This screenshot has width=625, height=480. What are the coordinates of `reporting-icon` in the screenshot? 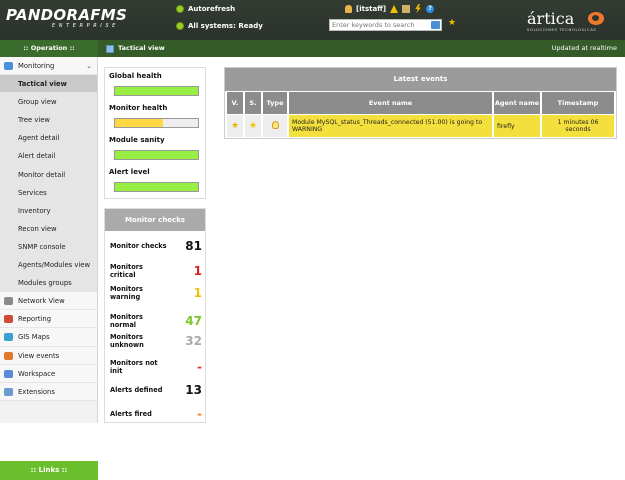 It's located at (8, 319).